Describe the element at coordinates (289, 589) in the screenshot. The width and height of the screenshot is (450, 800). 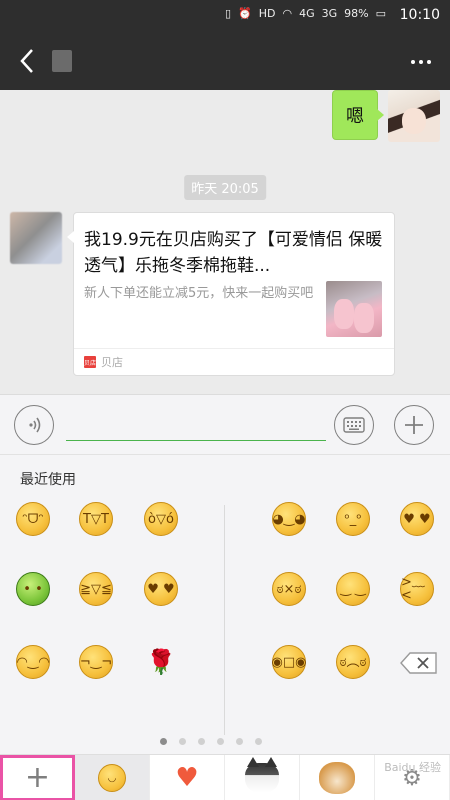
I see `shush-emoji: ಠ×ಠ` at that location.